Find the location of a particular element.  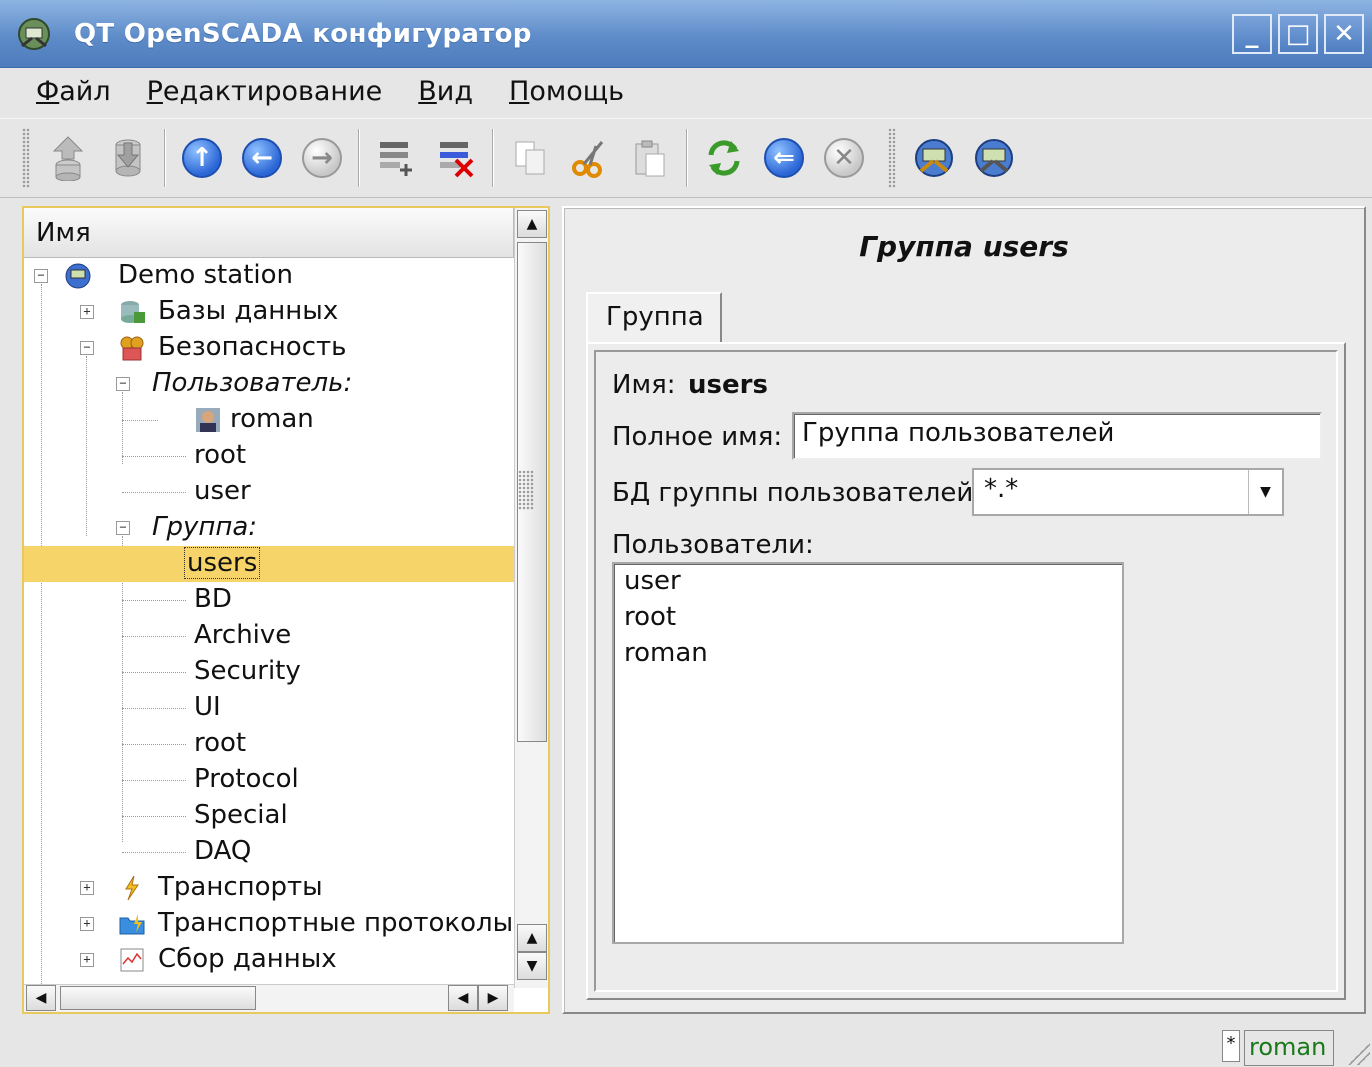

arrow-left-icon: ← is located at coordinates (262, 158).